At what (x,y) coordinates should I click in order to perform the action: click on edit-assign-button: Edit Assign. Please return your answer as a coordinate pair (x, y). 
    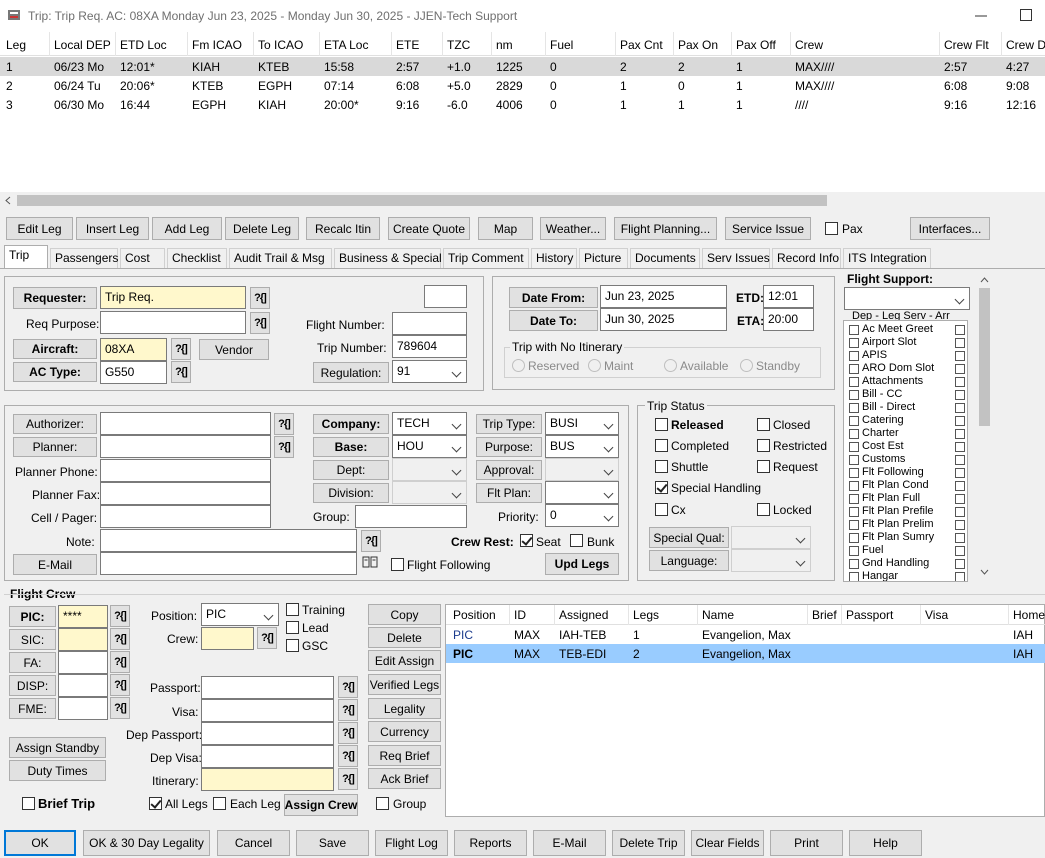
    Looking at the image, I should click on (404, 660).